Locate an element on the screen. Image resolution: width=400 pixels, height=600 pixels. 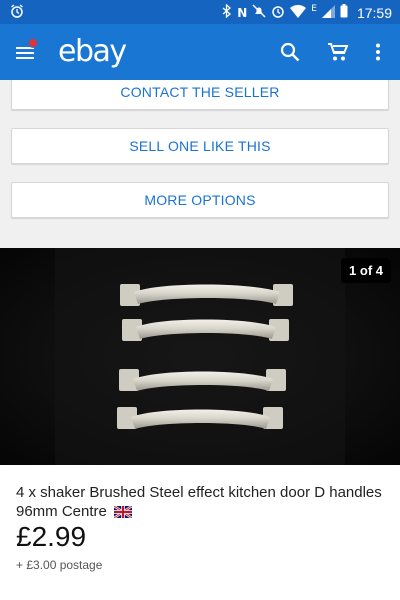
search-button is located at coordinates (290, 52).